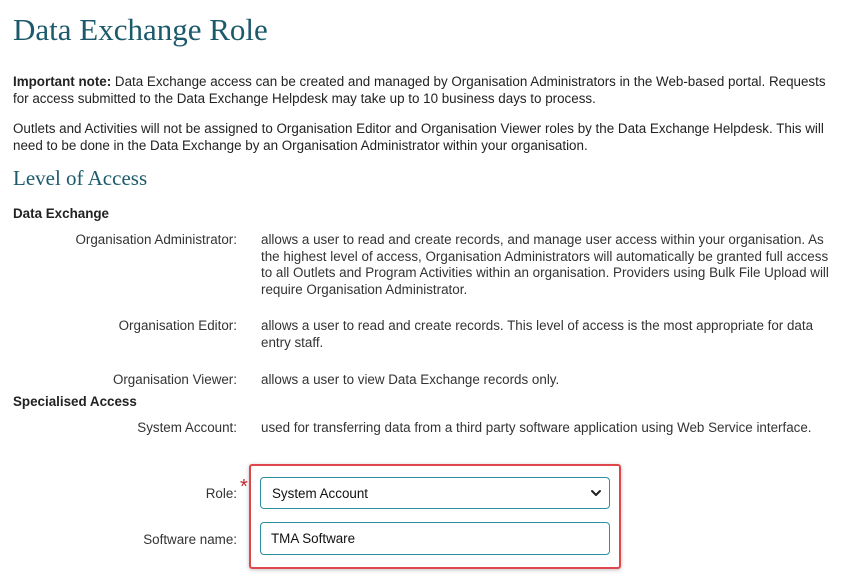 Image resolution: width=841 pixels, height=579 pixels. Describe the element at coordinates (156, 239) in the screenshot. I see `role-label: Organisation Administrator:` at that location.